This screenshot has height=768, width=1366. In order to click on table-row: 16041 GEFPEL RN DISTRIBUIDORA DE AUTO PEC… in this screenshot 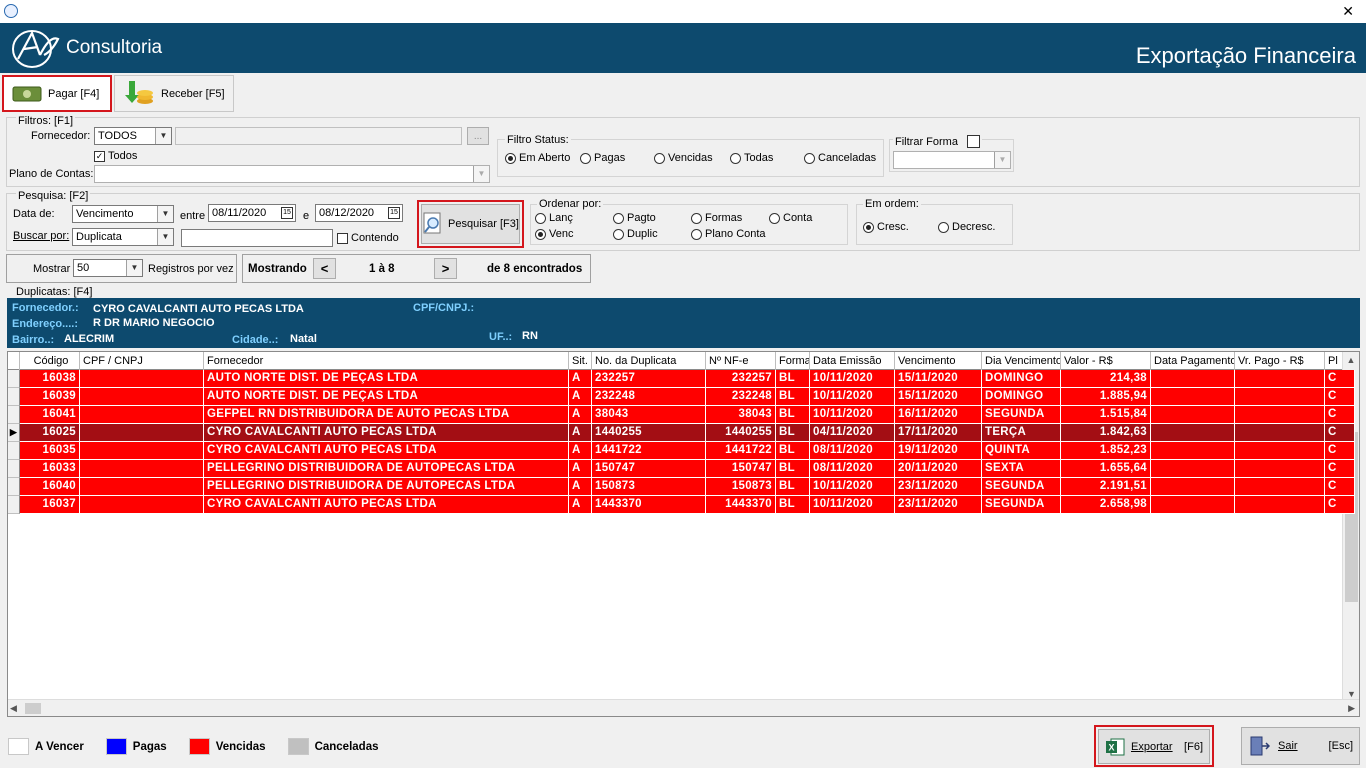, I will do `click(681, 415)`.